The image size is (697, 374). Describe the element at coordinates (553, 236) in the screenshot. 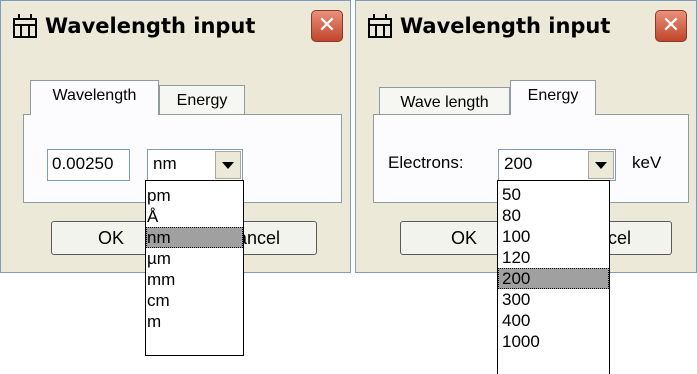

I see `dropdown-option-100: 100` at that location.